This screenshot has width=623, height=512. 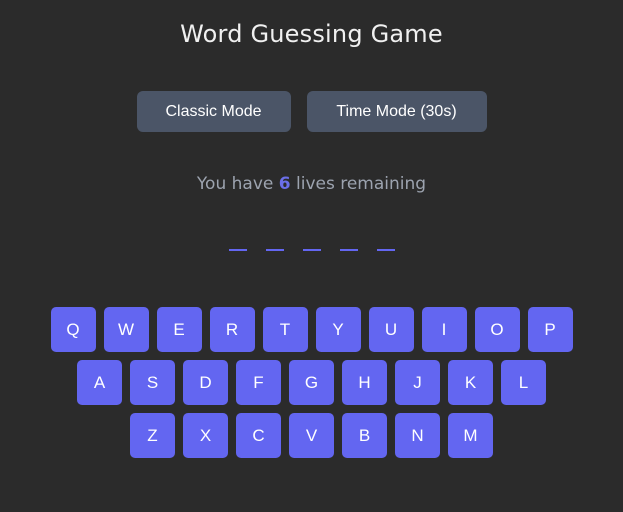 What do you see at coordinates (235, 184) in the screenshot?
I see `lives-prefix: You have` at bounding box center [235, 184].